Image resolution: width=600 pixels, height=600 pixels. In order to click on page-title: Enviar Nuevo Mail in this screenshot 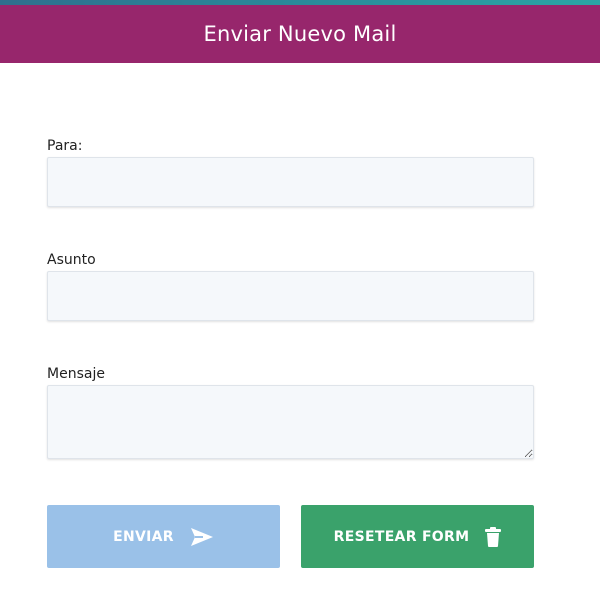, I will do `click(300, 34)`.